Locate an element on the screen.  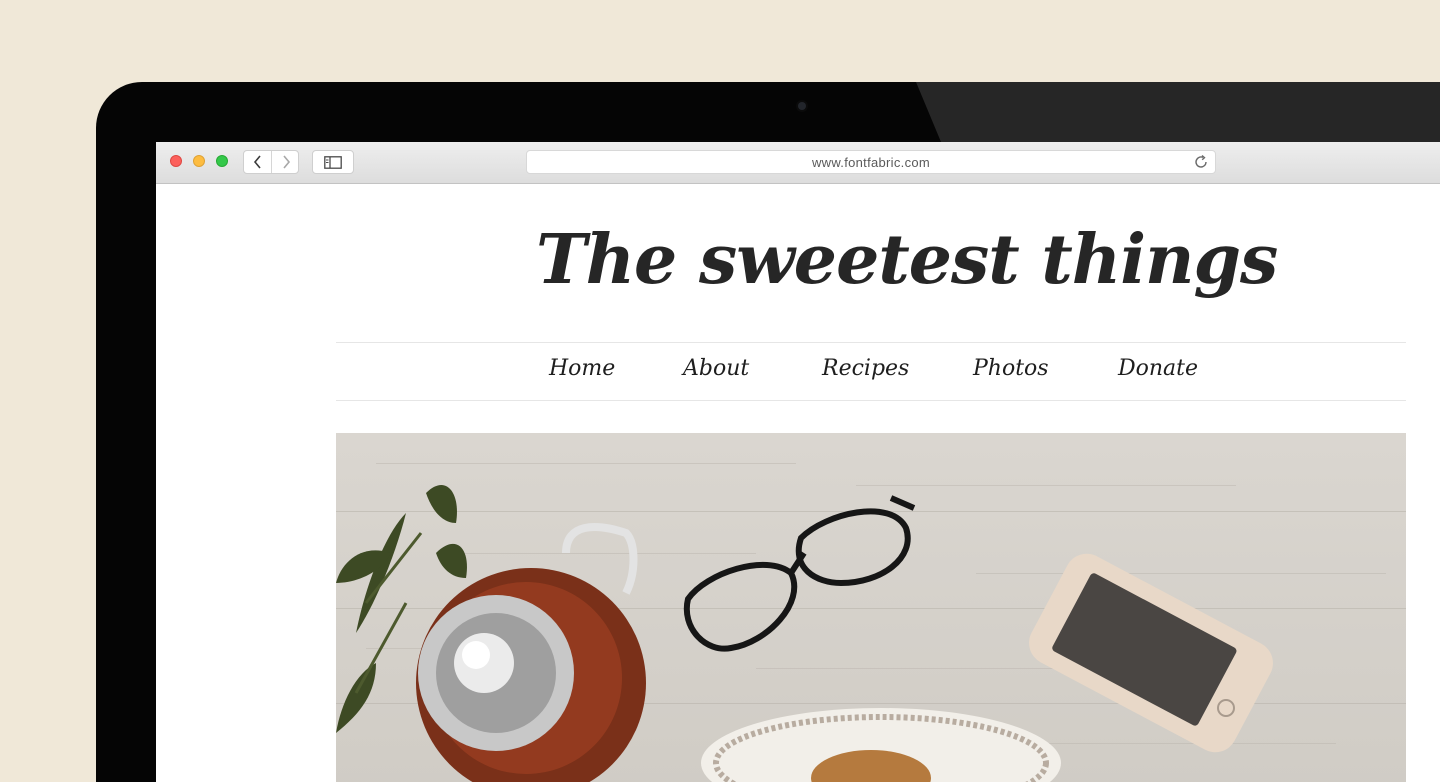
eyeglasses is located at coordinates (799, 573).